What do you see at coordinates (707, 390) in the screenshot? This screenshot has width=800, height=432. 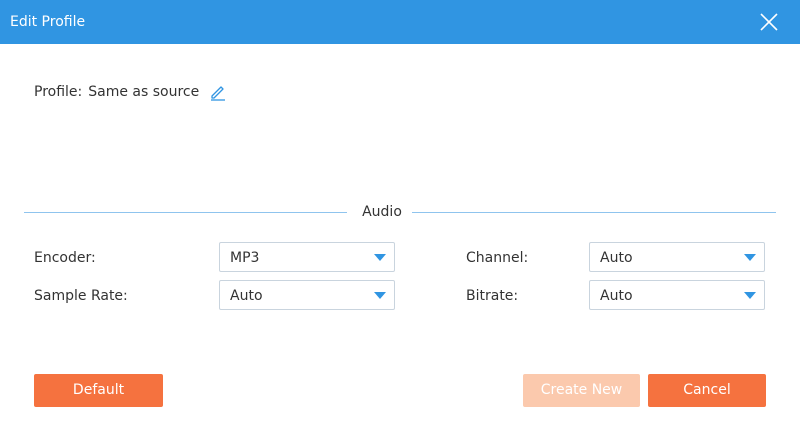 I see `cancel-button: Cancel` at bounding box center [707, 390].